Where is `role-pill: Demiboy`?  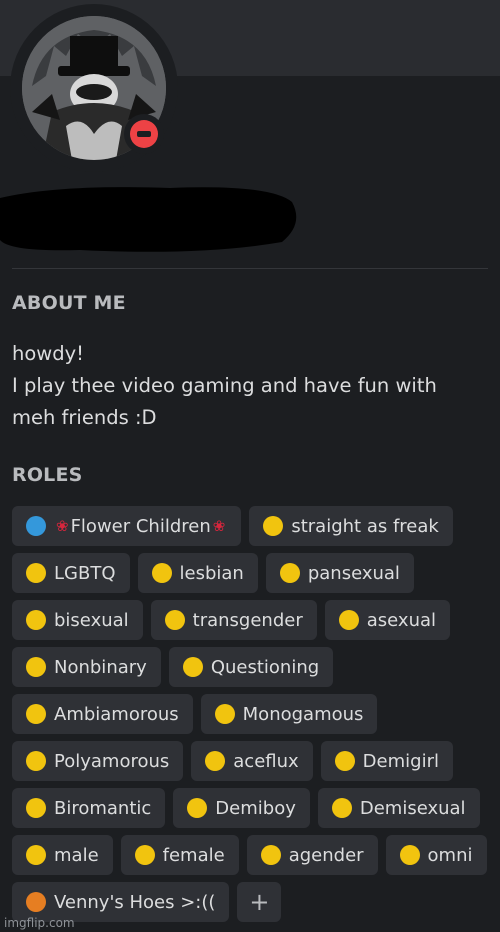
role-pill: Demiboy is located at coordinates (241, 808).